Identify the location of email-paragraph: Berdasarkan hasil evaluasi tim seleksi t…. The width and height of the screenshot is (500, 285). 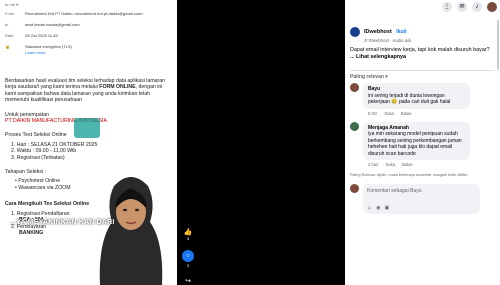
(88, 91).